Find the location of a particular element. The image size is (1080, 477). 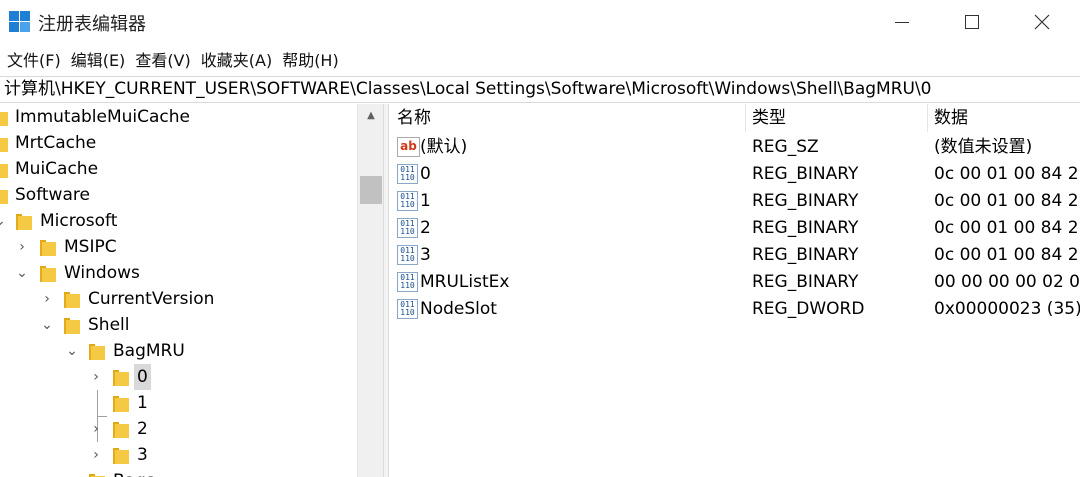

tree-item: › 2 is located at coordinates (180, 429).